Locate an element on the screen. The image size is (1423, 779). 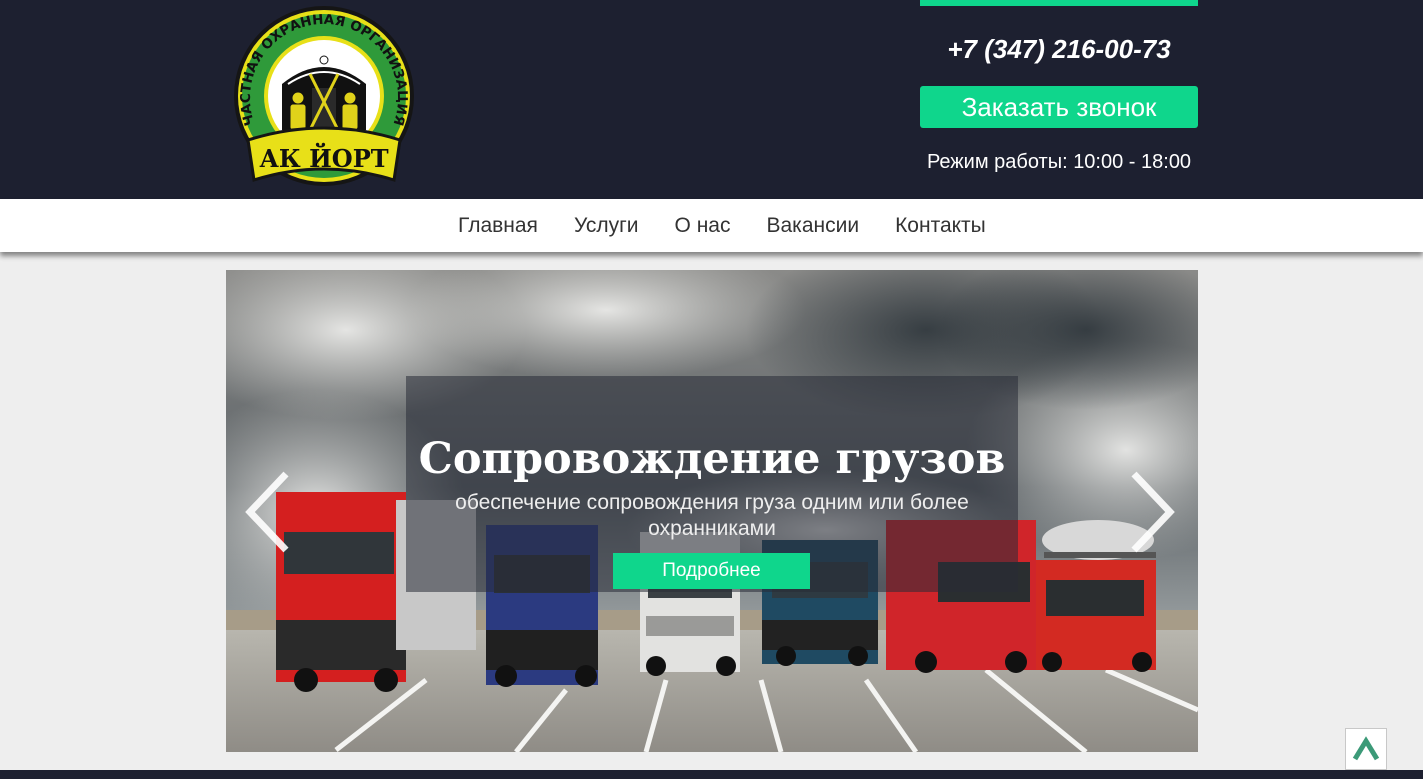
main-nav: Главная Услуги О нас Вакансии Контакты is located at coordinates (711, 225).